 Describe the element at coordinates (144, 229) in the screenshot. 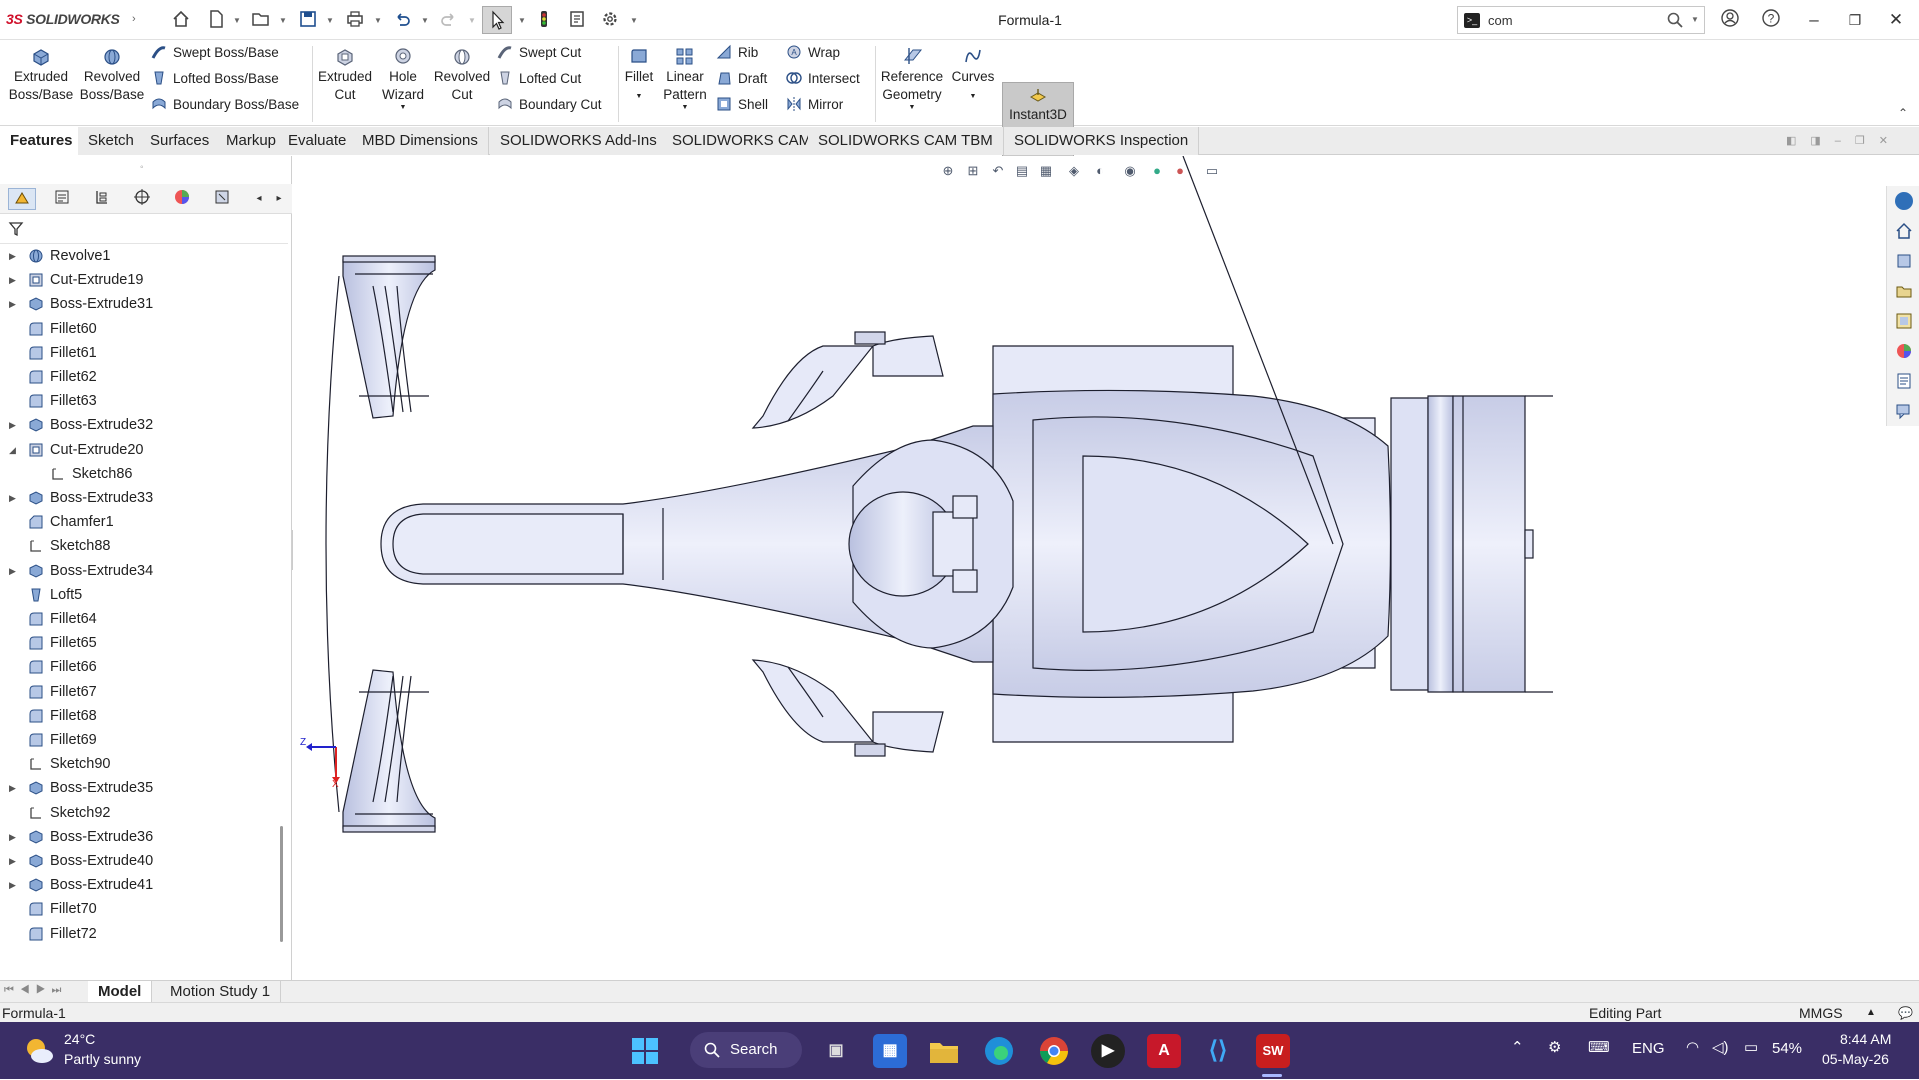

I see `tree-filter-bar` at that location.